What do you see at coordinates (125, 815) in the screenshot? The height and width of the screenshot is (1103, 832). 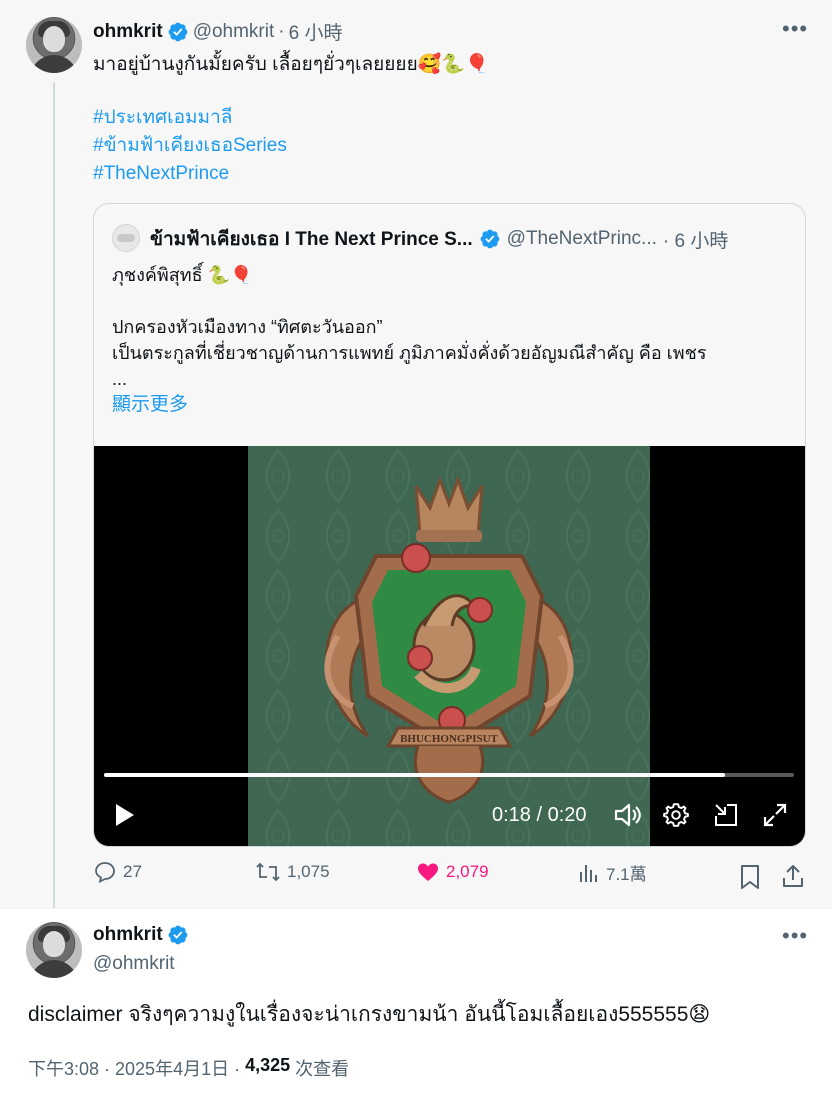 I see `play-icon` at bounding box center [125, 815].